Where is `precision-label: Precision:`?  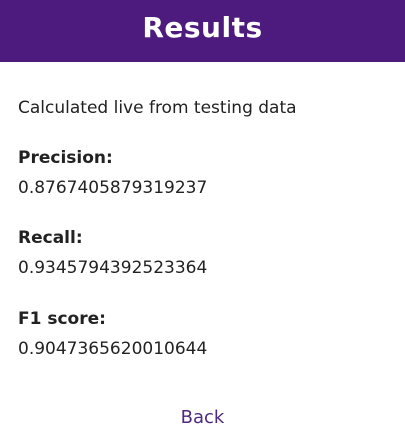
precision-label: Precision: is located at coordinates (65, 158).